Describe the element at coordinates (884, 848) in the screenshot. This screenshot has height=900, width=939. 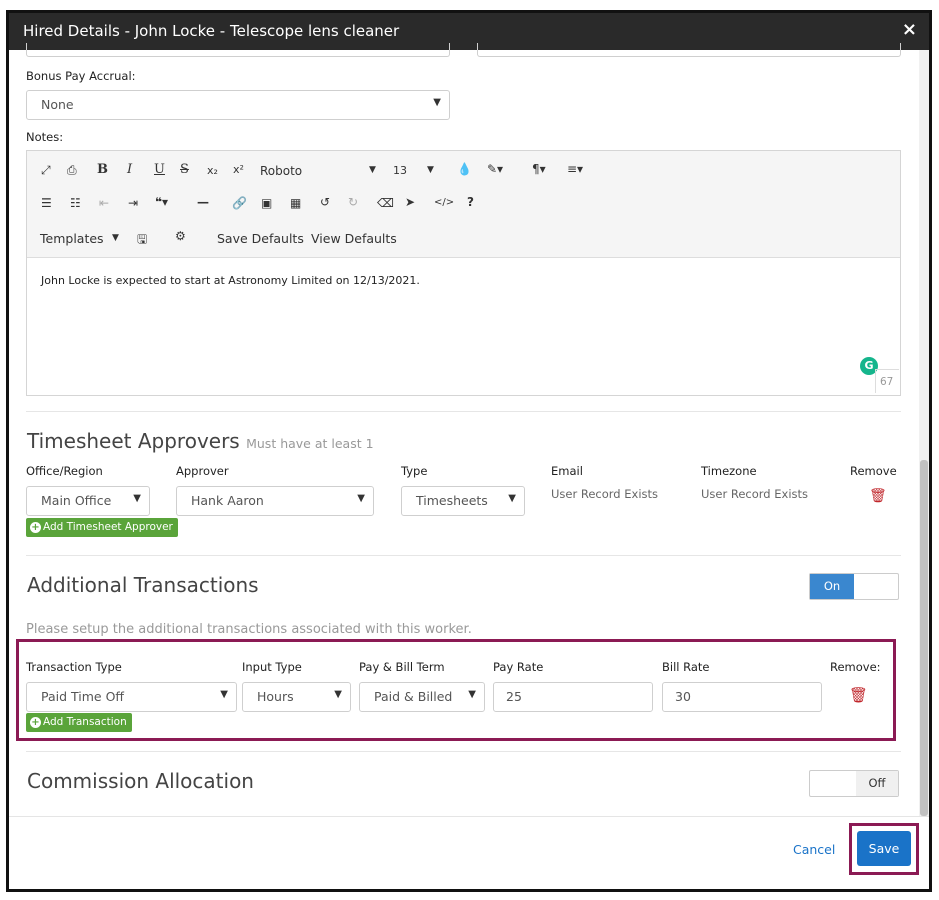
I see `save-button: Save` at that location.